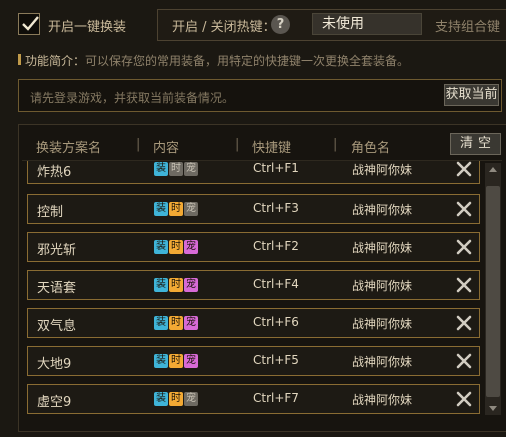 The height and width of the screenshot is (437, 506). Describe the element at coordinates (57, 250) in the screenshot. I see `outfit-name: 邪光斩` at that location.